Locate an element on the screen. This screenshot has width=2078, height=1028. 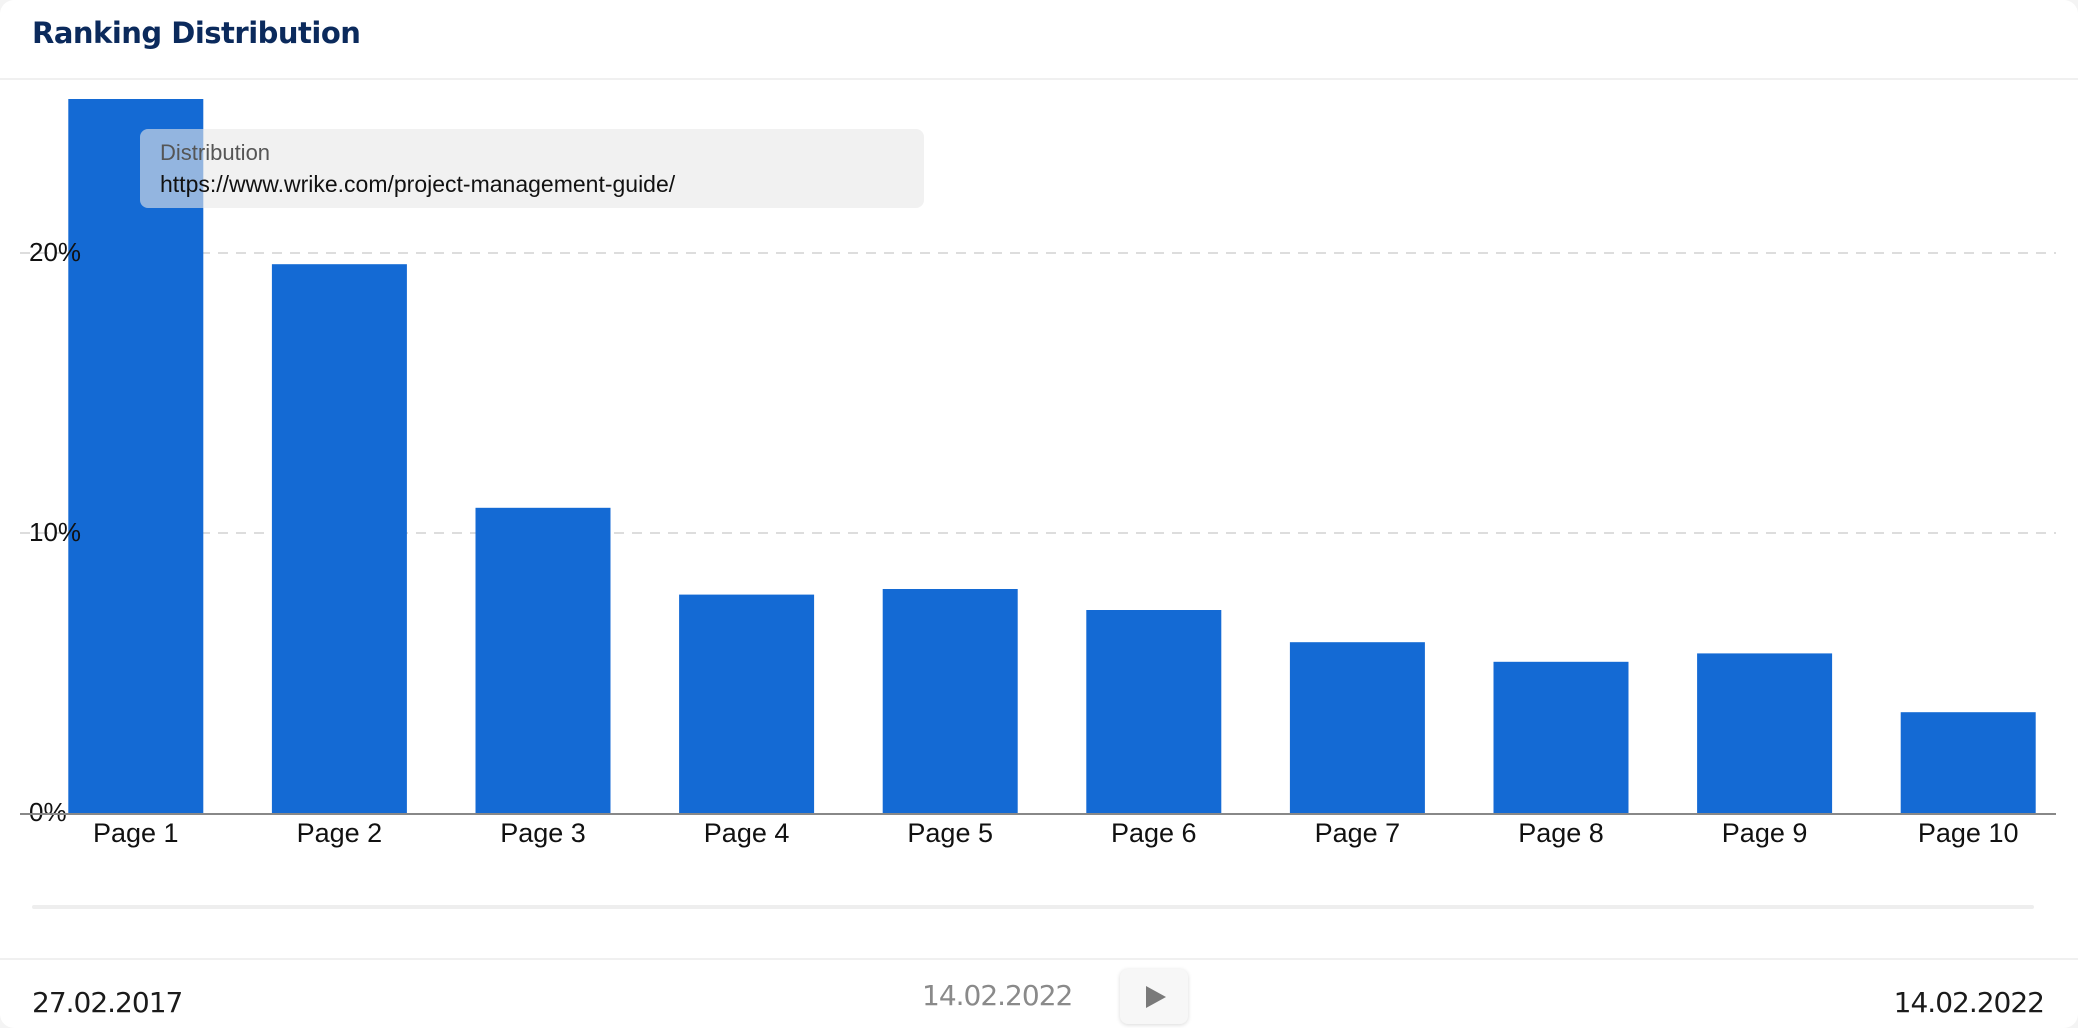
play-icon is located at coordinates (1156, 997).